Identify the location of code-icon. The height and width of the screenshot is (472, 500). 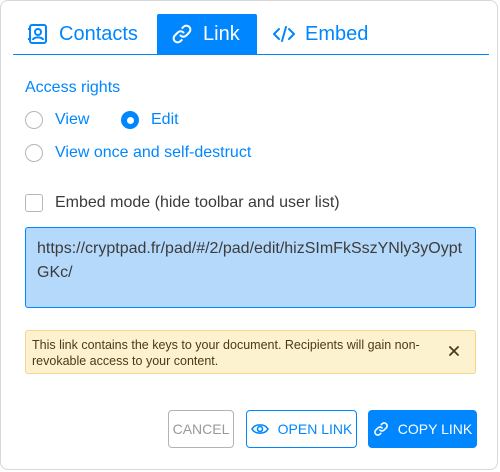
(284, 34).